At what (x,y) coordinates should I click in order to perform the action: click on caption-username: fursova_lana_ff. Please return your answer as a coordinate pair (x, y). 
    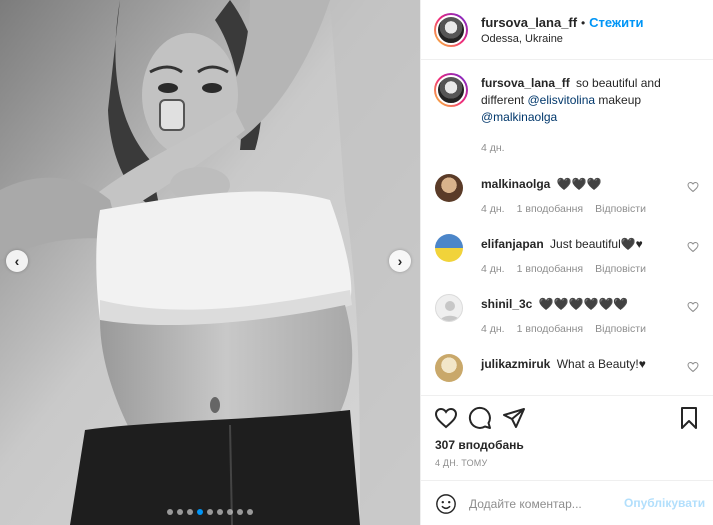
    Looking at the image, I should click on (525, 83).